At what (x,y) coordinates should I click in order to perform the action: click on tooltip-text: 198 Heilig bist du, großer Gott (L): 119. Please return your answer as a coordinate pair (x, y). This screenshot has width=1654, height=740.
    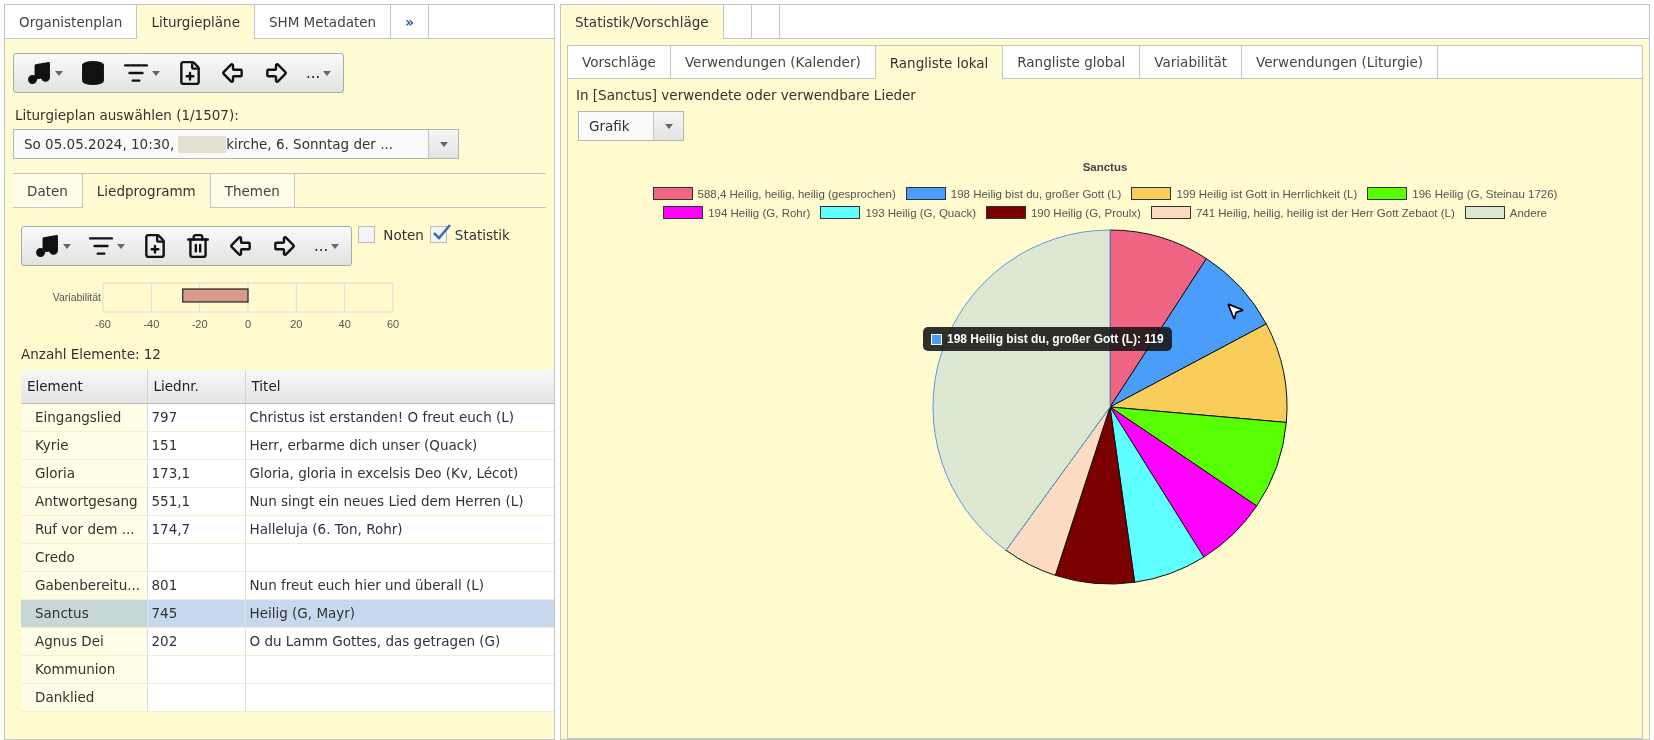
    Looking at the image, I should click on (1055, 339).